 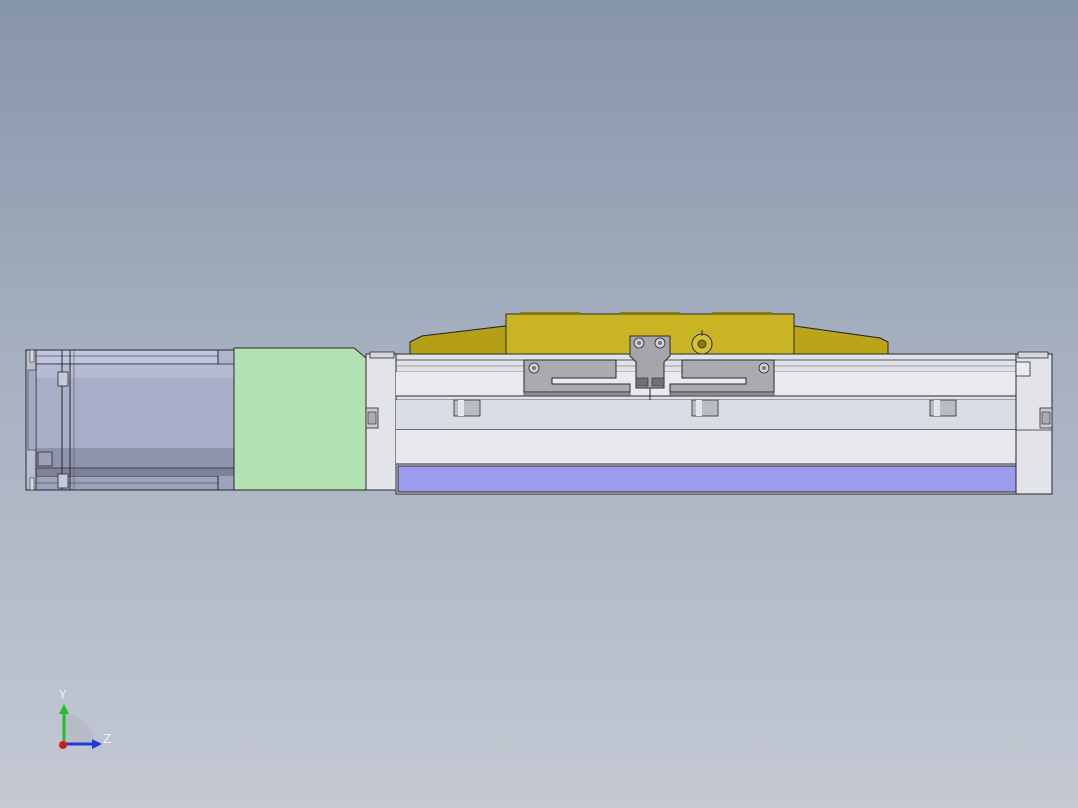 What do you see at coordinates (1034, 423) in the screenshot?
I see `right-end-block` at bounding box center [1034, 423].